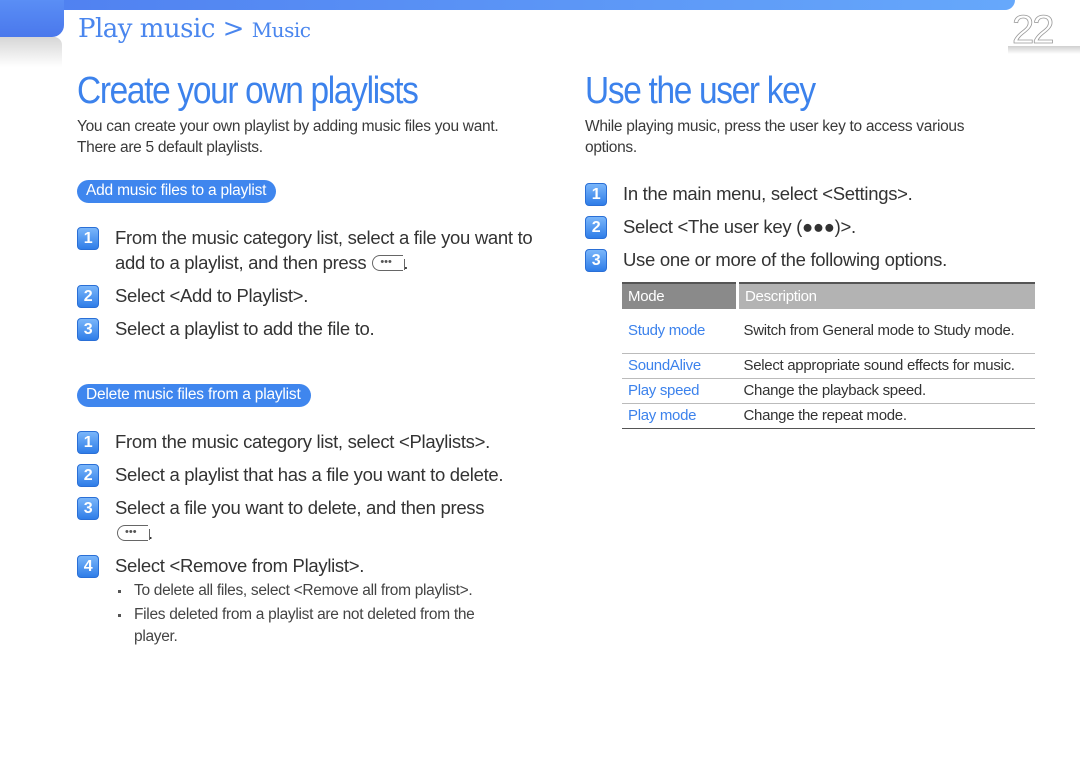 The width and height of the screenshot is (1080, 762). I want to click on mode-cell: Play speed, so click(664, 390).